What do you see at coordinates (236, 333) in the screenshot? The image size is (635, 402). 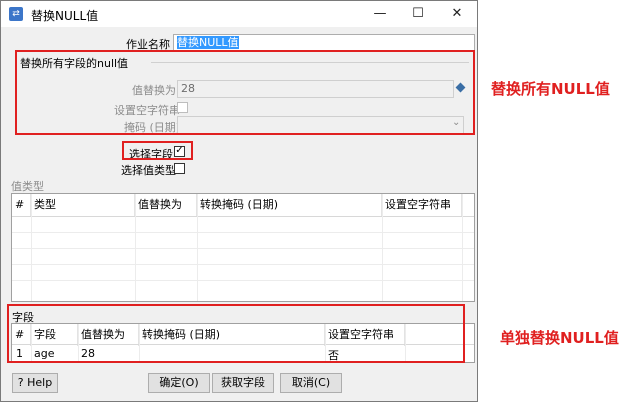 I see `highlight-replace-single` at bounding box center [236, 333].